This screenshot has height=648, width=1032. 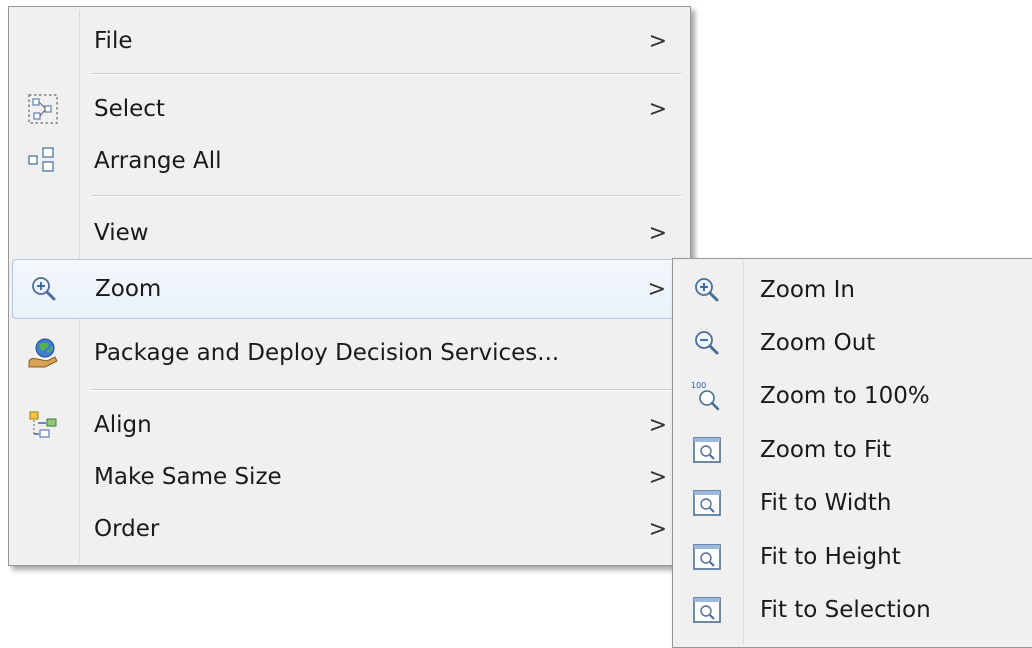 I want to click on submenu-item-zoom-in: Zoom In, so click(x=854, y=290).